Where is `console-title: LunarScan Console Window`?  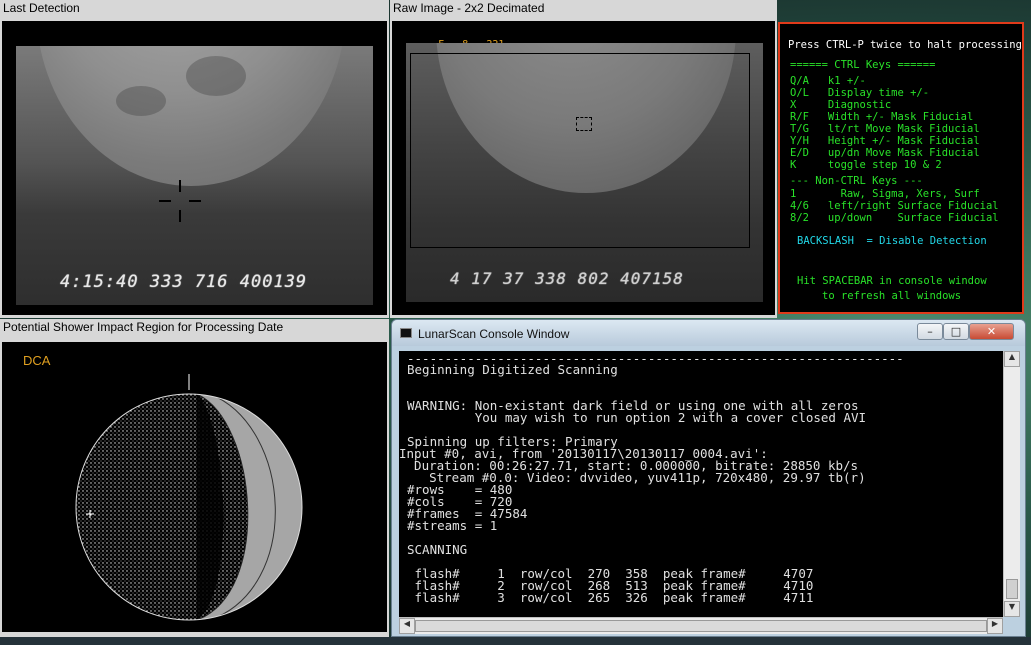 console-title: LunarScan Console Window is located at coordinates (494, 334).